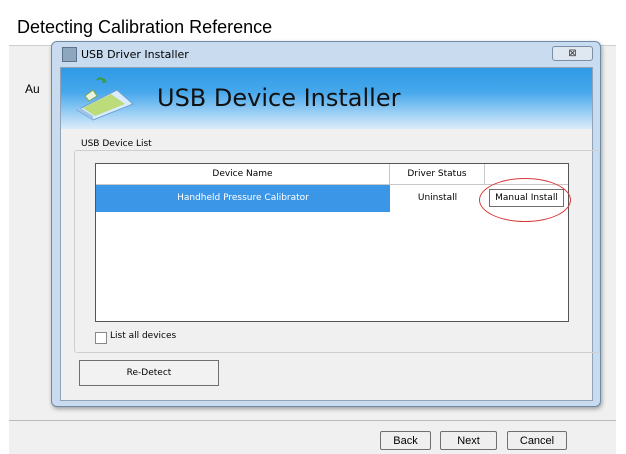 This screenshot has height=454, width=626. What do you see at coordinates (526, 174) in the screenshot?
I see `column-header-action` at bounding box center [526, 174].